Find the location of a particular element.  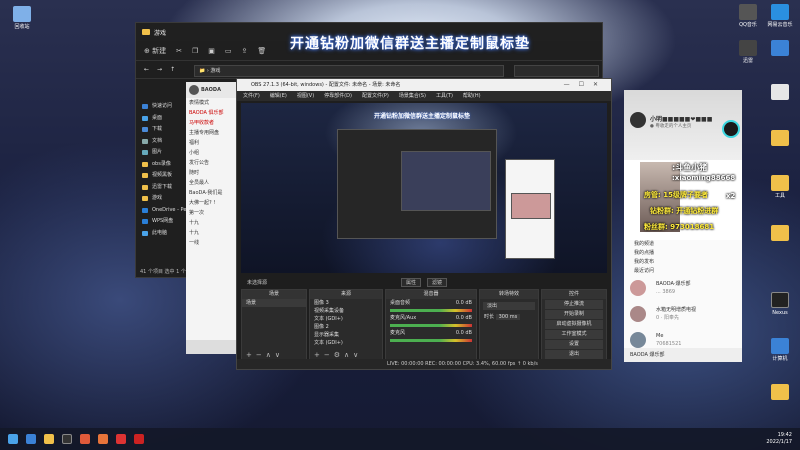

source-item: 图像 2 is located at coordinates (346, 327).